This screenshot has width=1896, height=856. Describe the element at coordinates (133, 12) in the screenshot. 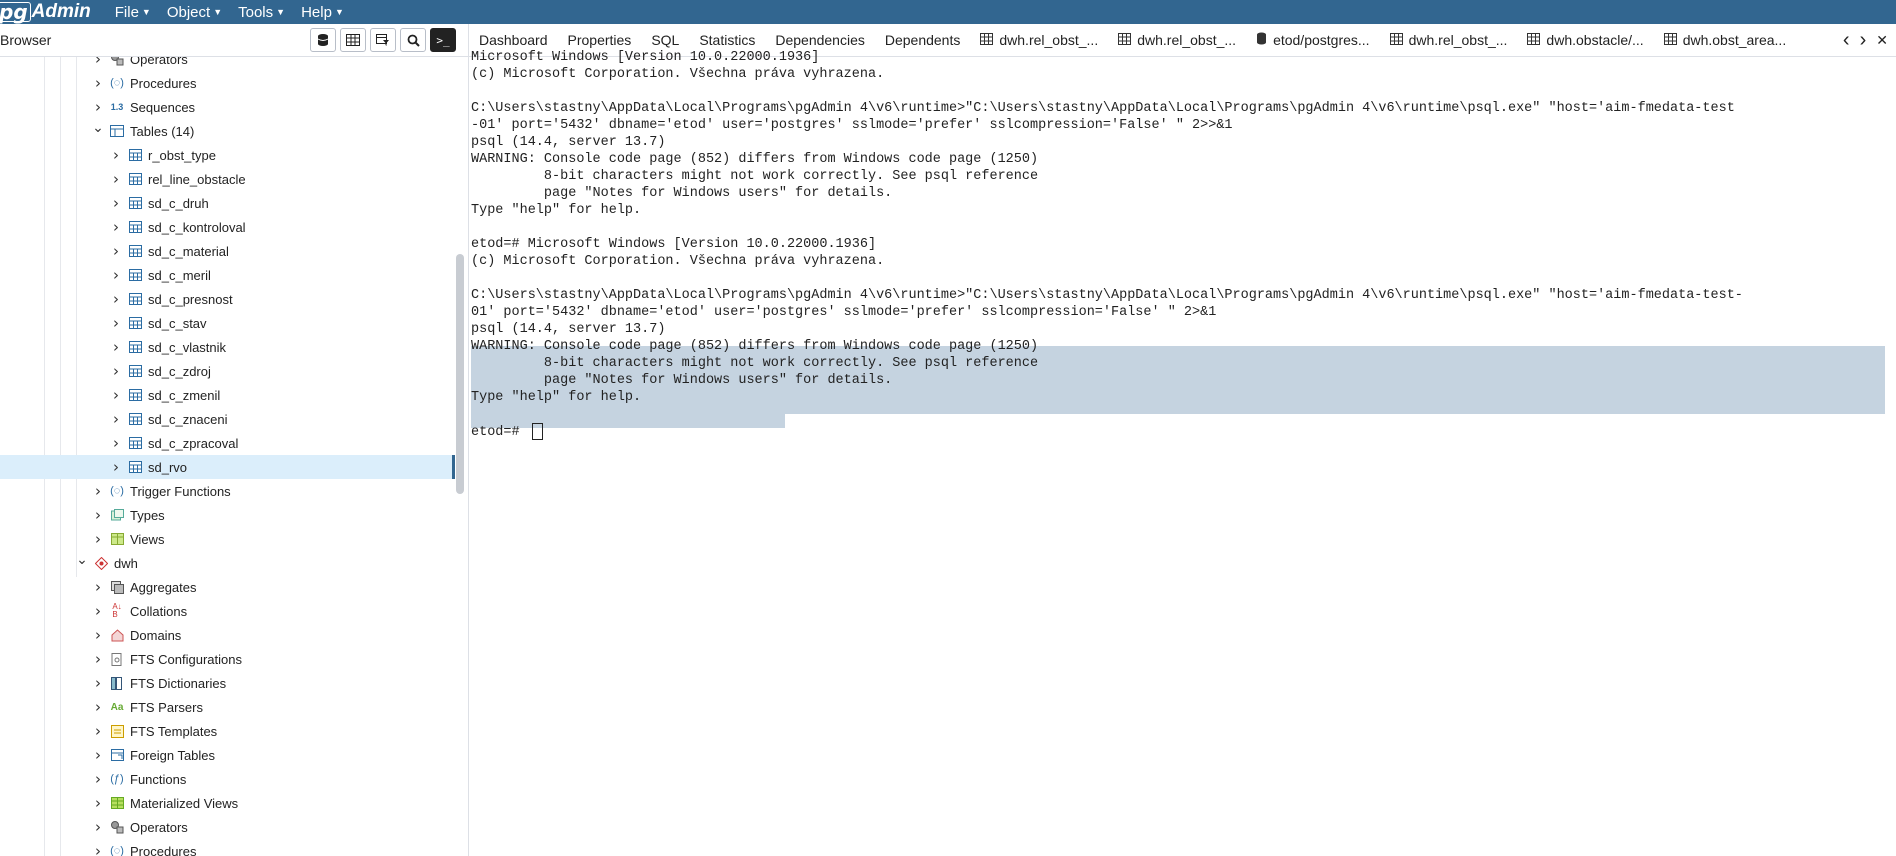

I see `menu-file: File ▼` at that location.